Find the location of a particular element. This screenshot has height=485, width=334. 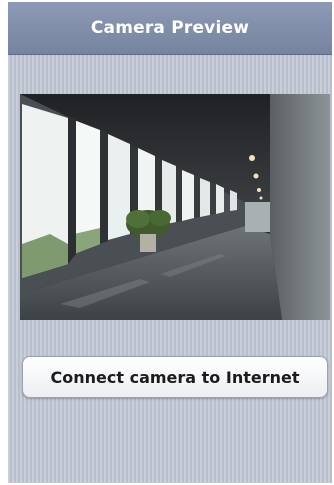

page-title: Camera Preview is located at coordinates (170, 28).